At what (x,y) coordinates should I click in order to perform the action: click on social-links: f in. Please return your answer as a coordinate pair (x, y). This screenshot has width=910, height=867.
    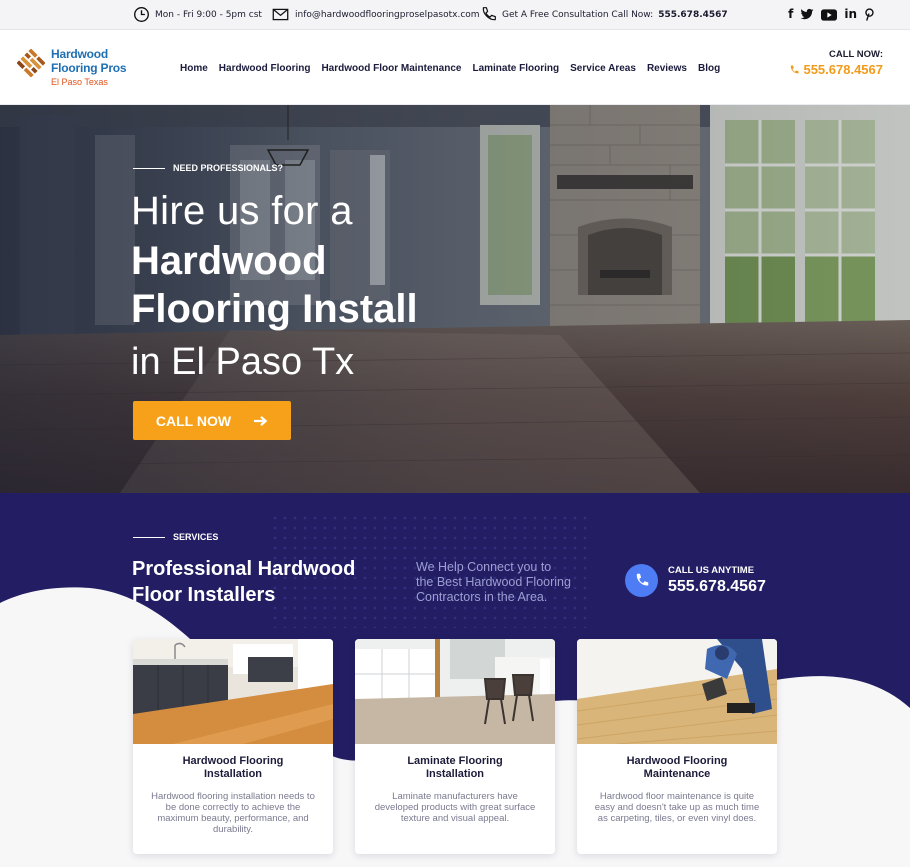
    Looking at the image, I should click on (831, 14).